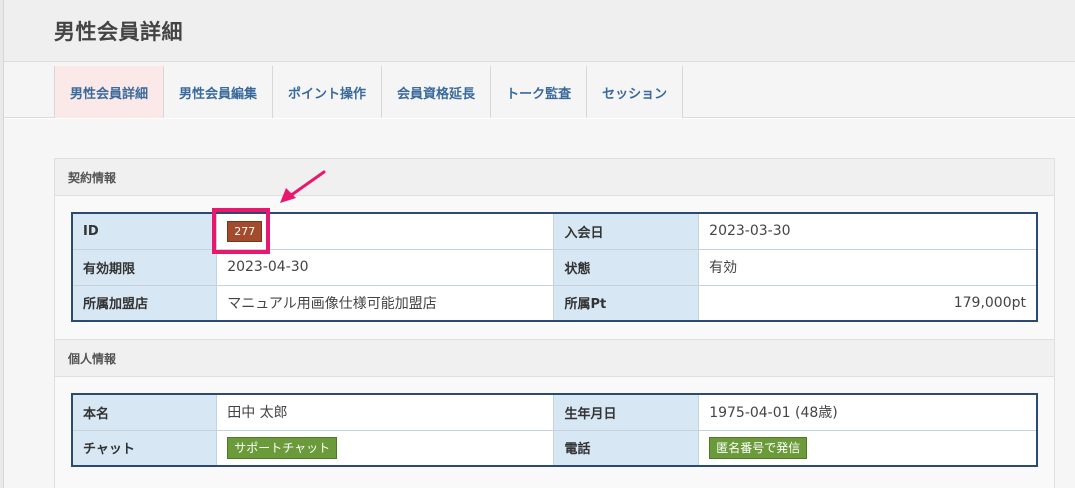 This screenshot has height=488, width=1075. What do you see at coordinates (868, 412) in the screenshot?
I see `birth-value: 1975-04-01 (48歳)` at bounding box center [868, 412].